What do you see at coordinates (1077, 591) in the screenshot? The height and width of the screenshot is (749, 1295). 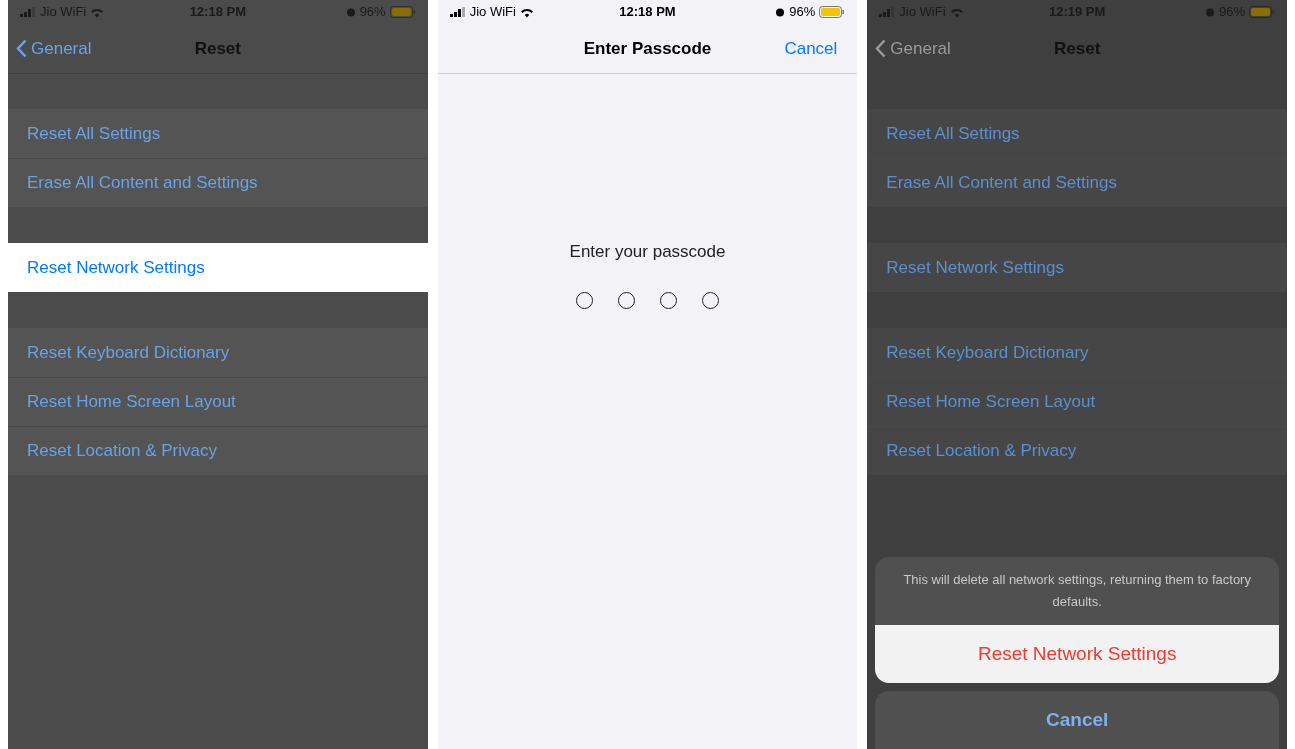 I see `action-sheet-message: This will delete all network settings, returning them to factory defaults.` at bounding box center [1077, 591].